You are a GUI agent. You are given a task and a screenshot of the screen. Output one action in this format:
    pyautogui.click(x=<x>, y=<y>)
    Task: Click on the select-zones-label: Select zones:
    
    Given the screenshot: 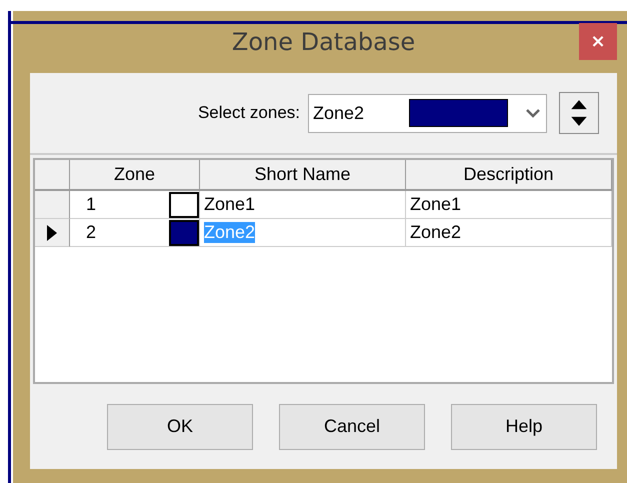 What is the action you would take?
    pyautogui.click(x=249, y=113)
    